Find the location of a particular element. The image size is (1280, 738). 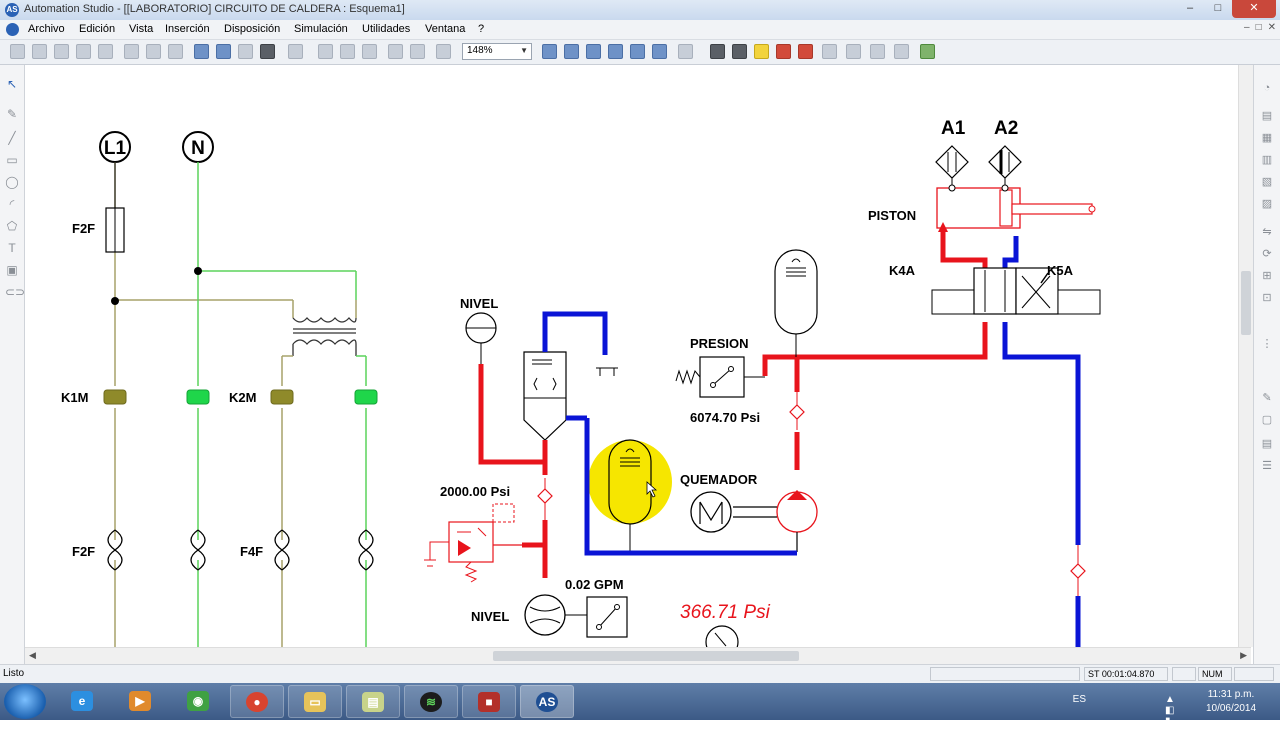

list-icon: ☰ is located at coordinates (1267, 466).